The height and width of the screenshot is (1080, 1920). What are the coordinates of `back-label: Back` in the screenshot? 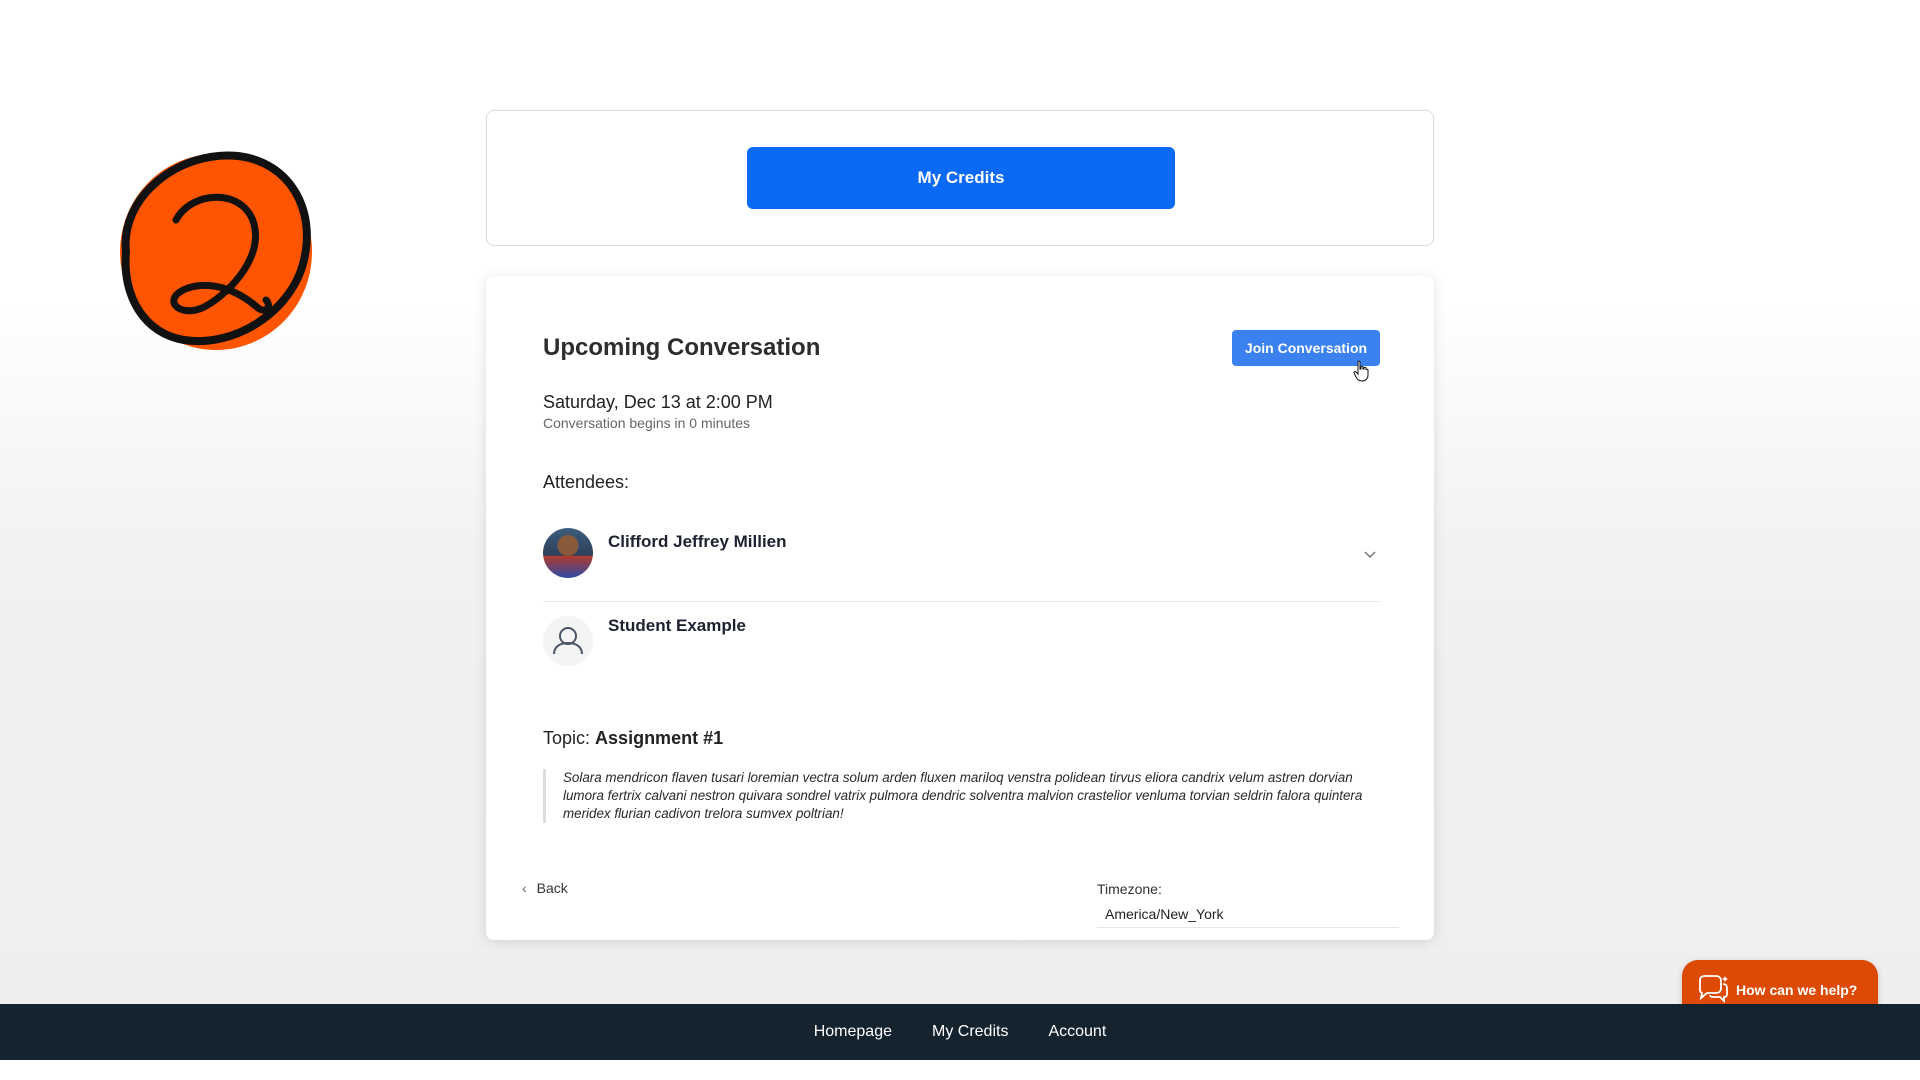 It's located at (552, 888).